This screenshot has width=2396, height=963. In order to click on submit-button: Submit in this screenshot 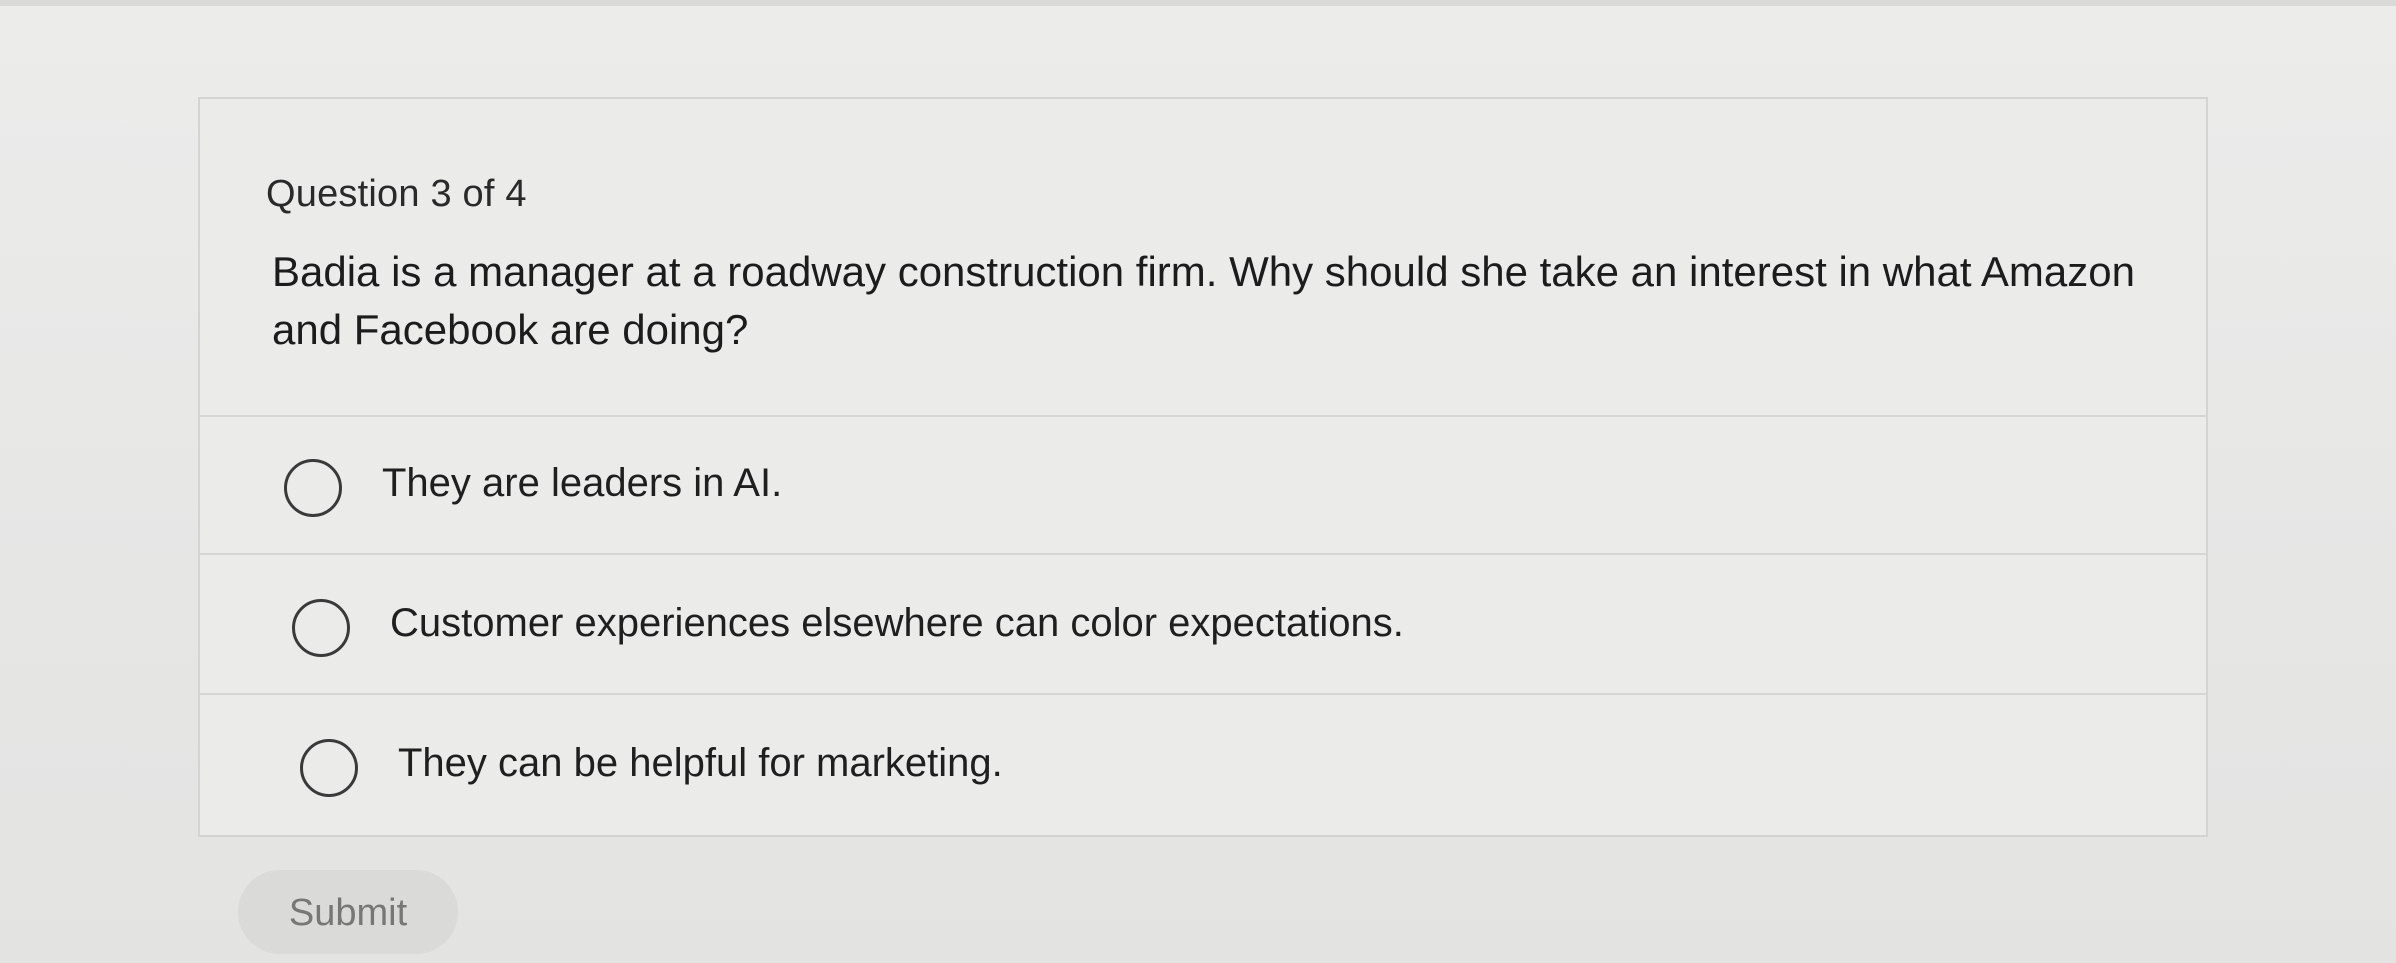, I will do `click(348, 912)`.